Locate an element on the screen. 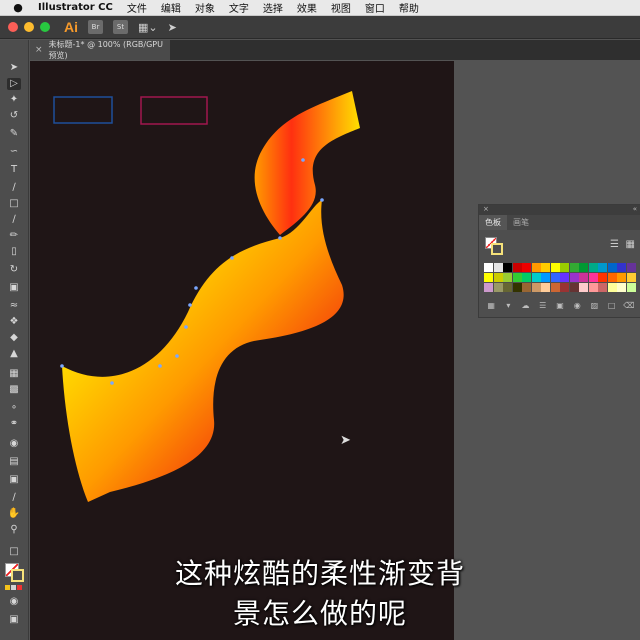 Image resolution: width=640 pixels, height=640 pixels. edit-color-icon: ◉ is located at coordinates (577, 307).